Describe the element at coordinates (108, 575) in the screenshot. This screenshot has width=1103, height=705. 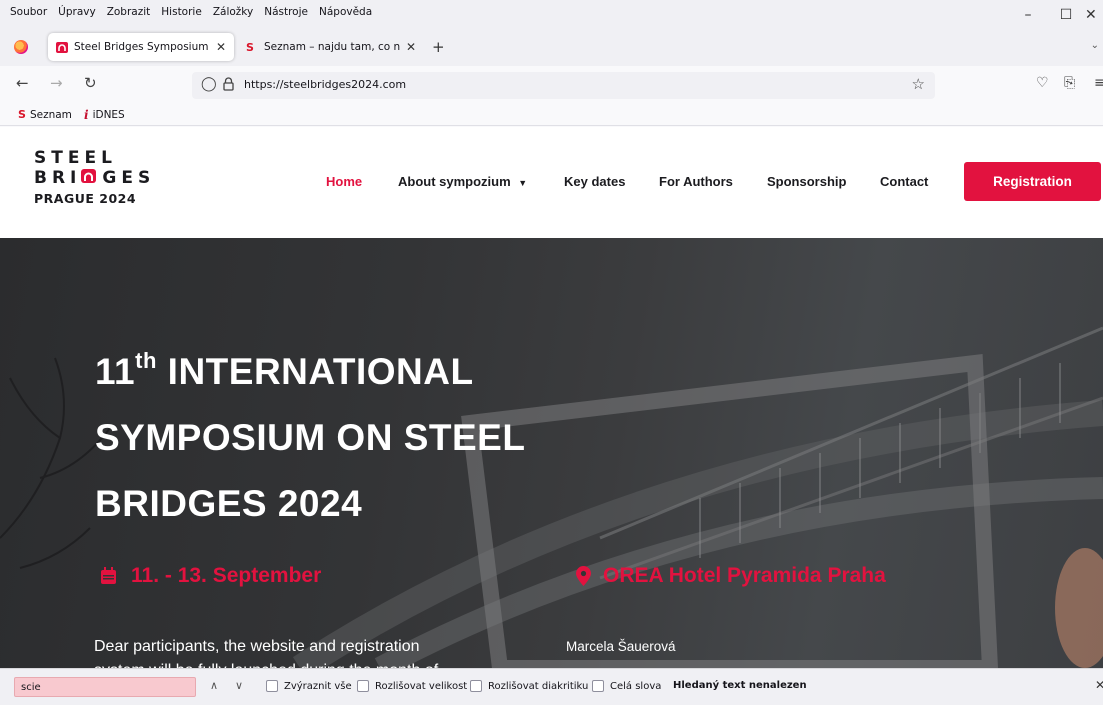
I see `calendar-icon` at that location.